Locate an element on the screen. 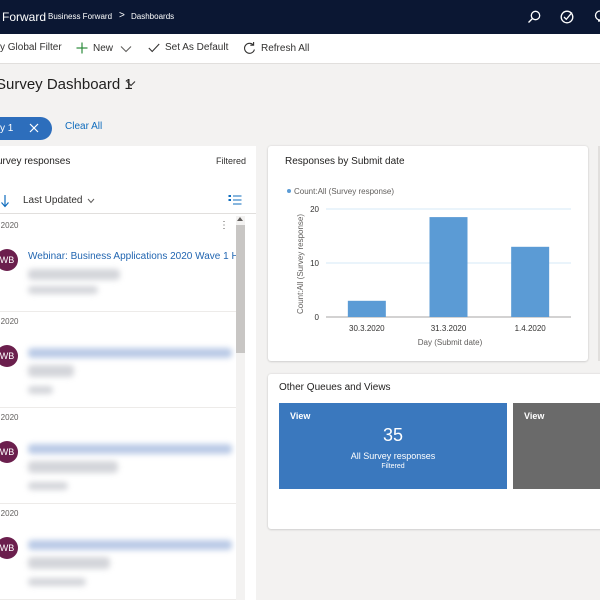 This screenshot has width=600, height=600. new-label: New is located at coordinates (103, 48).